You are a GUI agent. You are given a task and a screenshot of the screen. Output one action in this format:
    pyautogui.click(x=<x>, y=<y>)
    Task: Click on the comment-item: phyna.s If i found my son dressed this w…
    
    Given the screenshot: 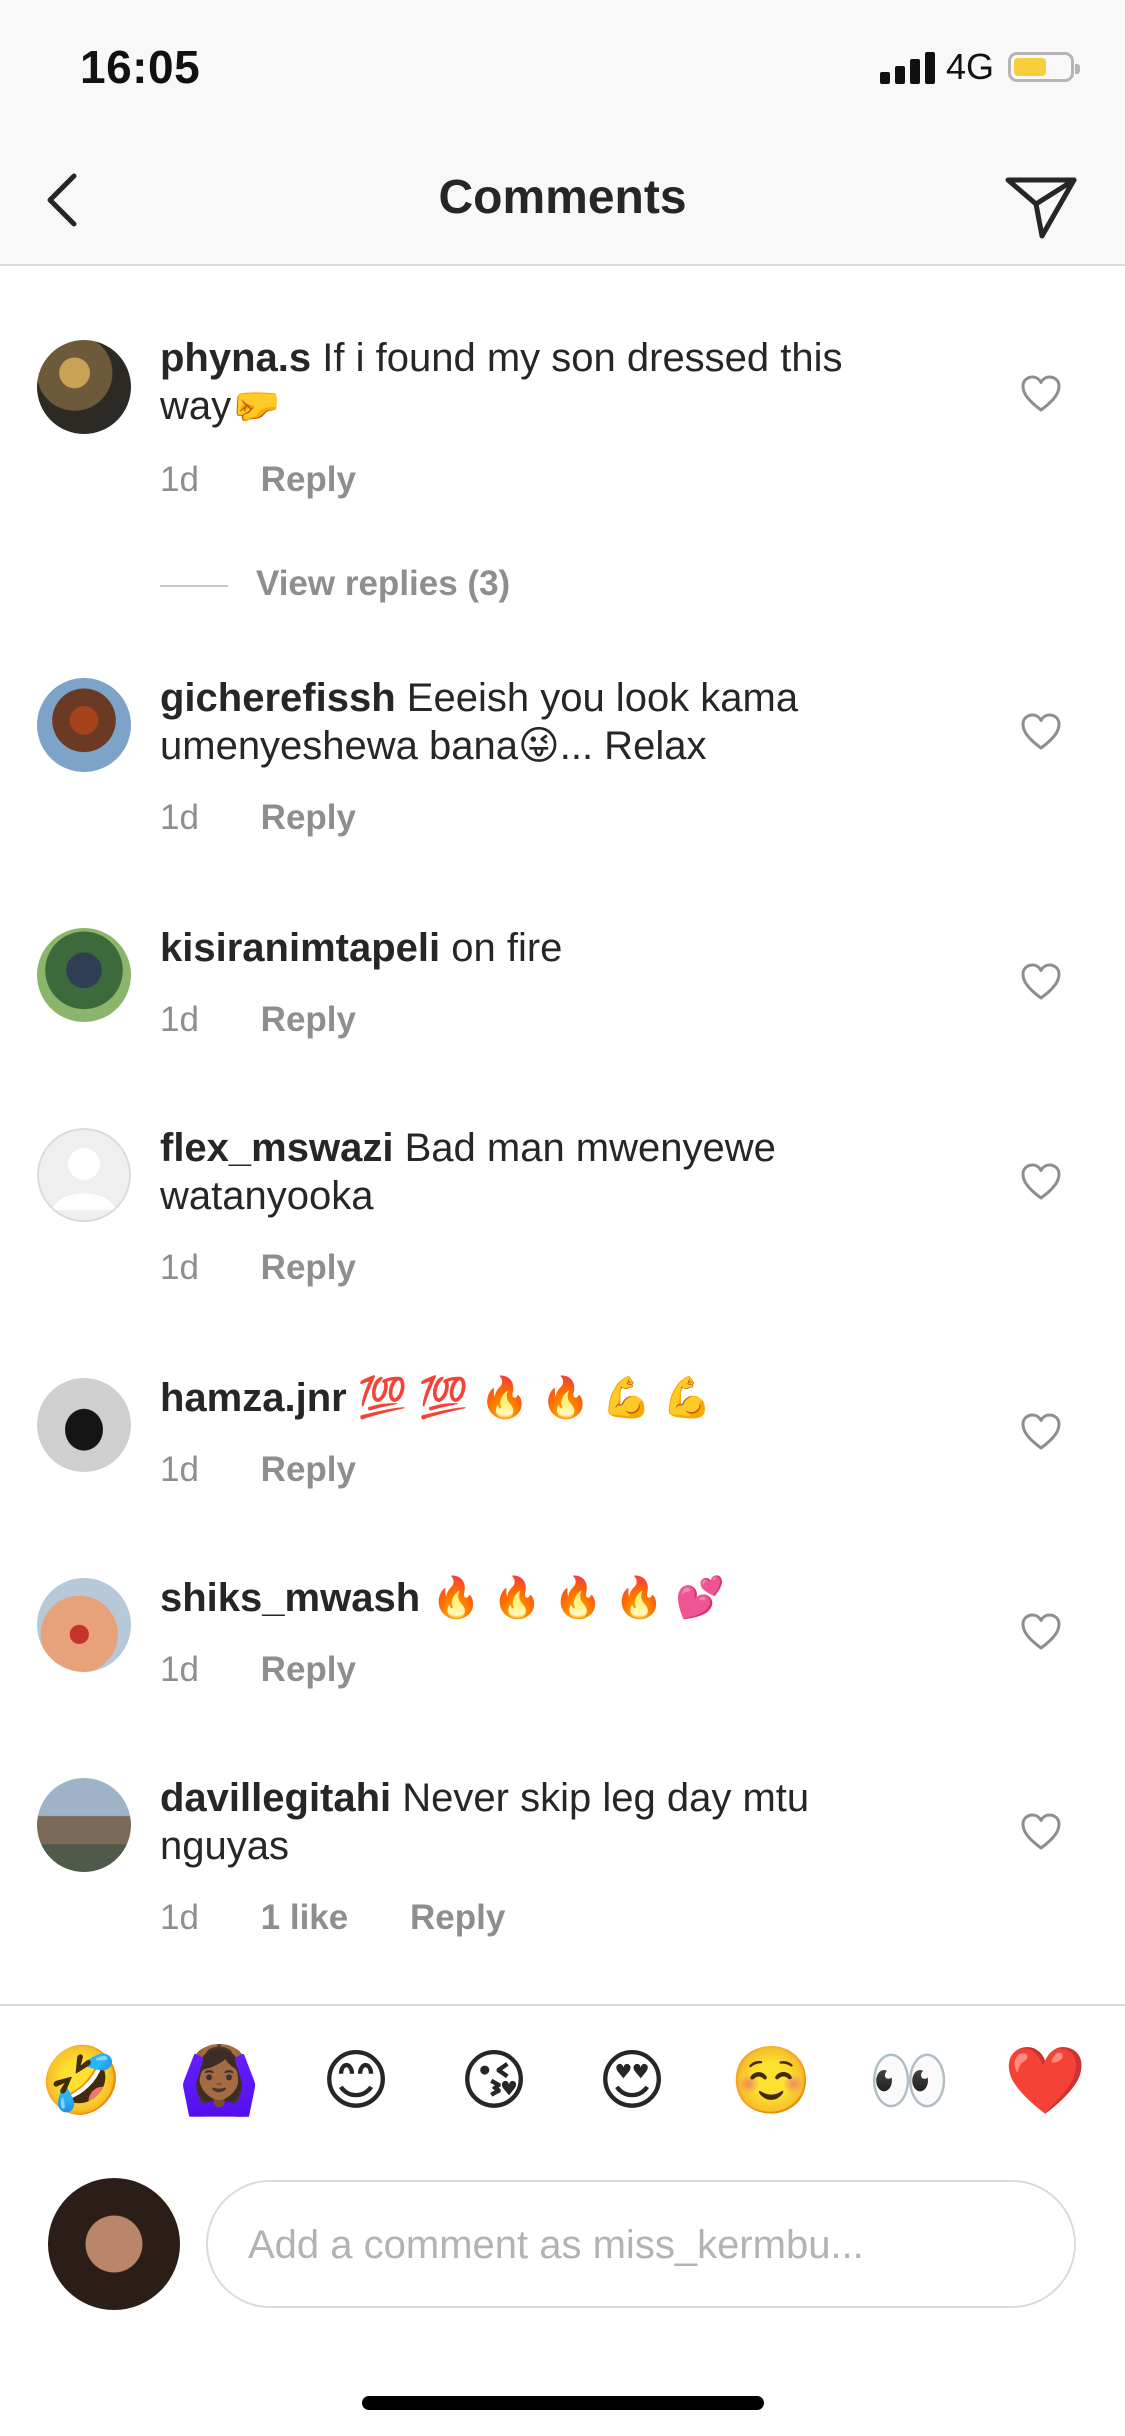 What is the action you would take?
    pyautogui.click(x=562, y=405)
    